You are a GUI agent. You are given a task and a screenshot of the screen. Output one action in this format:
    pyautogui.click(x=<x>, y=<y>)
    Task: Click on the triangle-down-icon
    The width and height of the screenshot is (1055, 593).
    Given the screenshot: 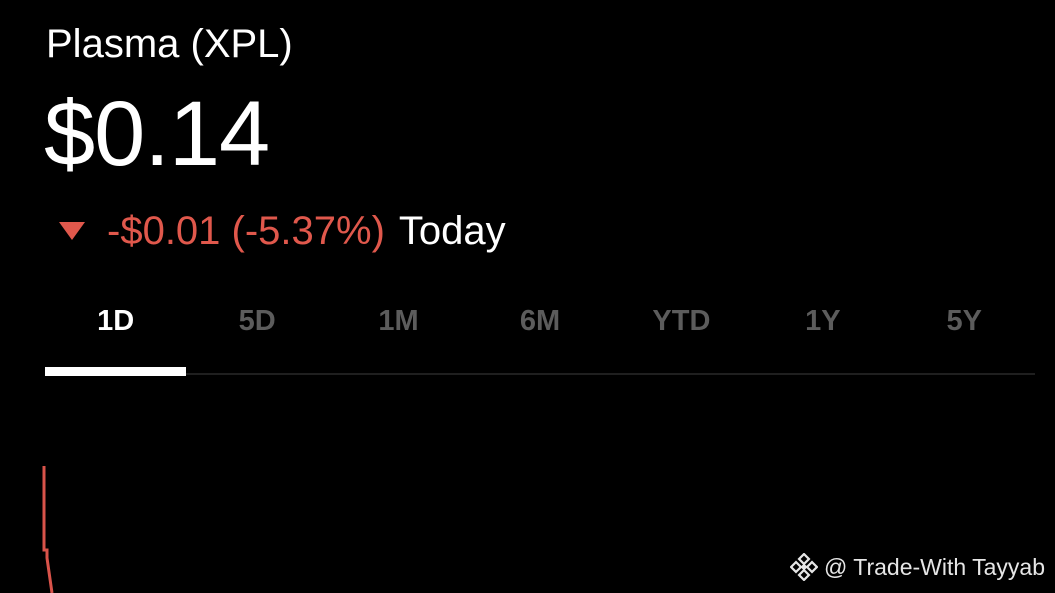 What is the action you would take?
    pyautogui.click(x=75, y=231)
    